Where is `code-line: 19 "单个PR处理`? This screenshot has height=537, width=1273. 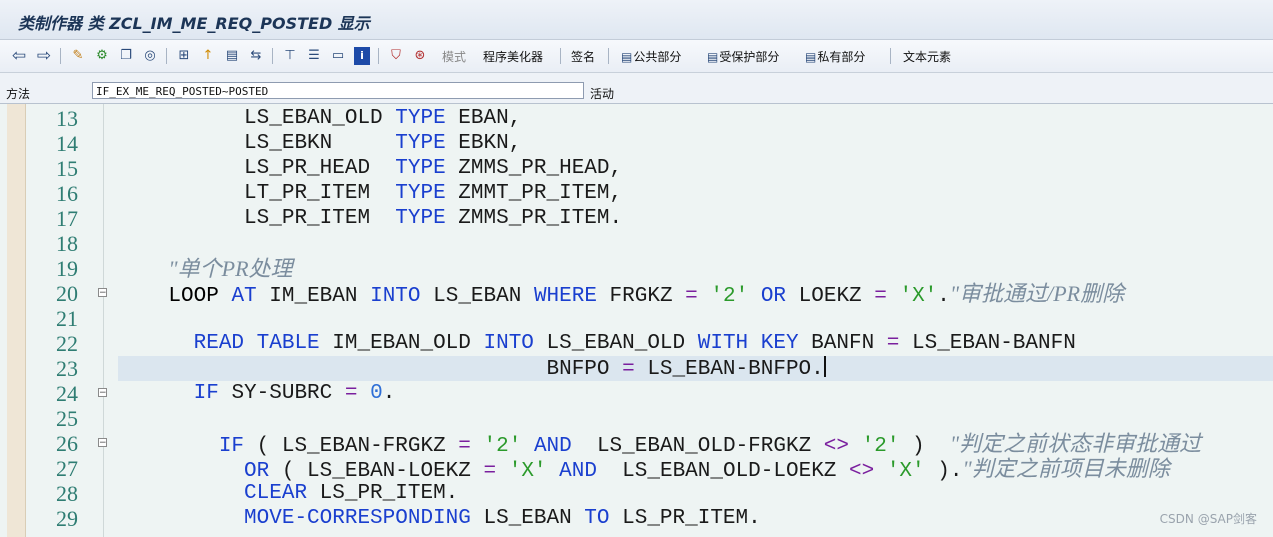
code-line: 19 "单个PR处理 is located at coordinates (636, 268).